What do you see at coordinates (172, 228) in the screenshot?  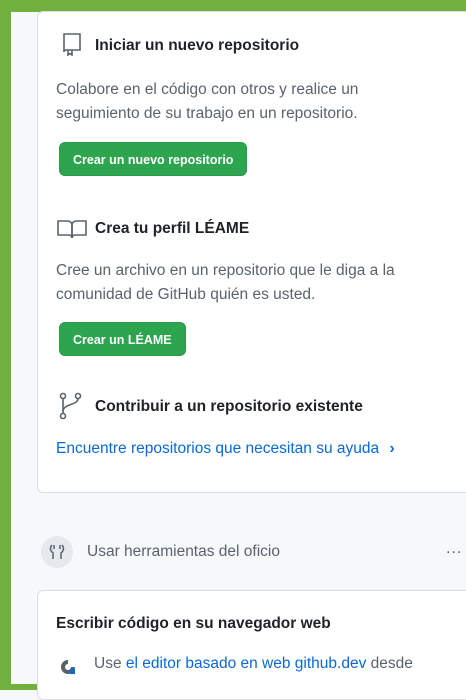 I see `readme-title: Crea tu perfil LÉAME` at bounding box center [172, 228].